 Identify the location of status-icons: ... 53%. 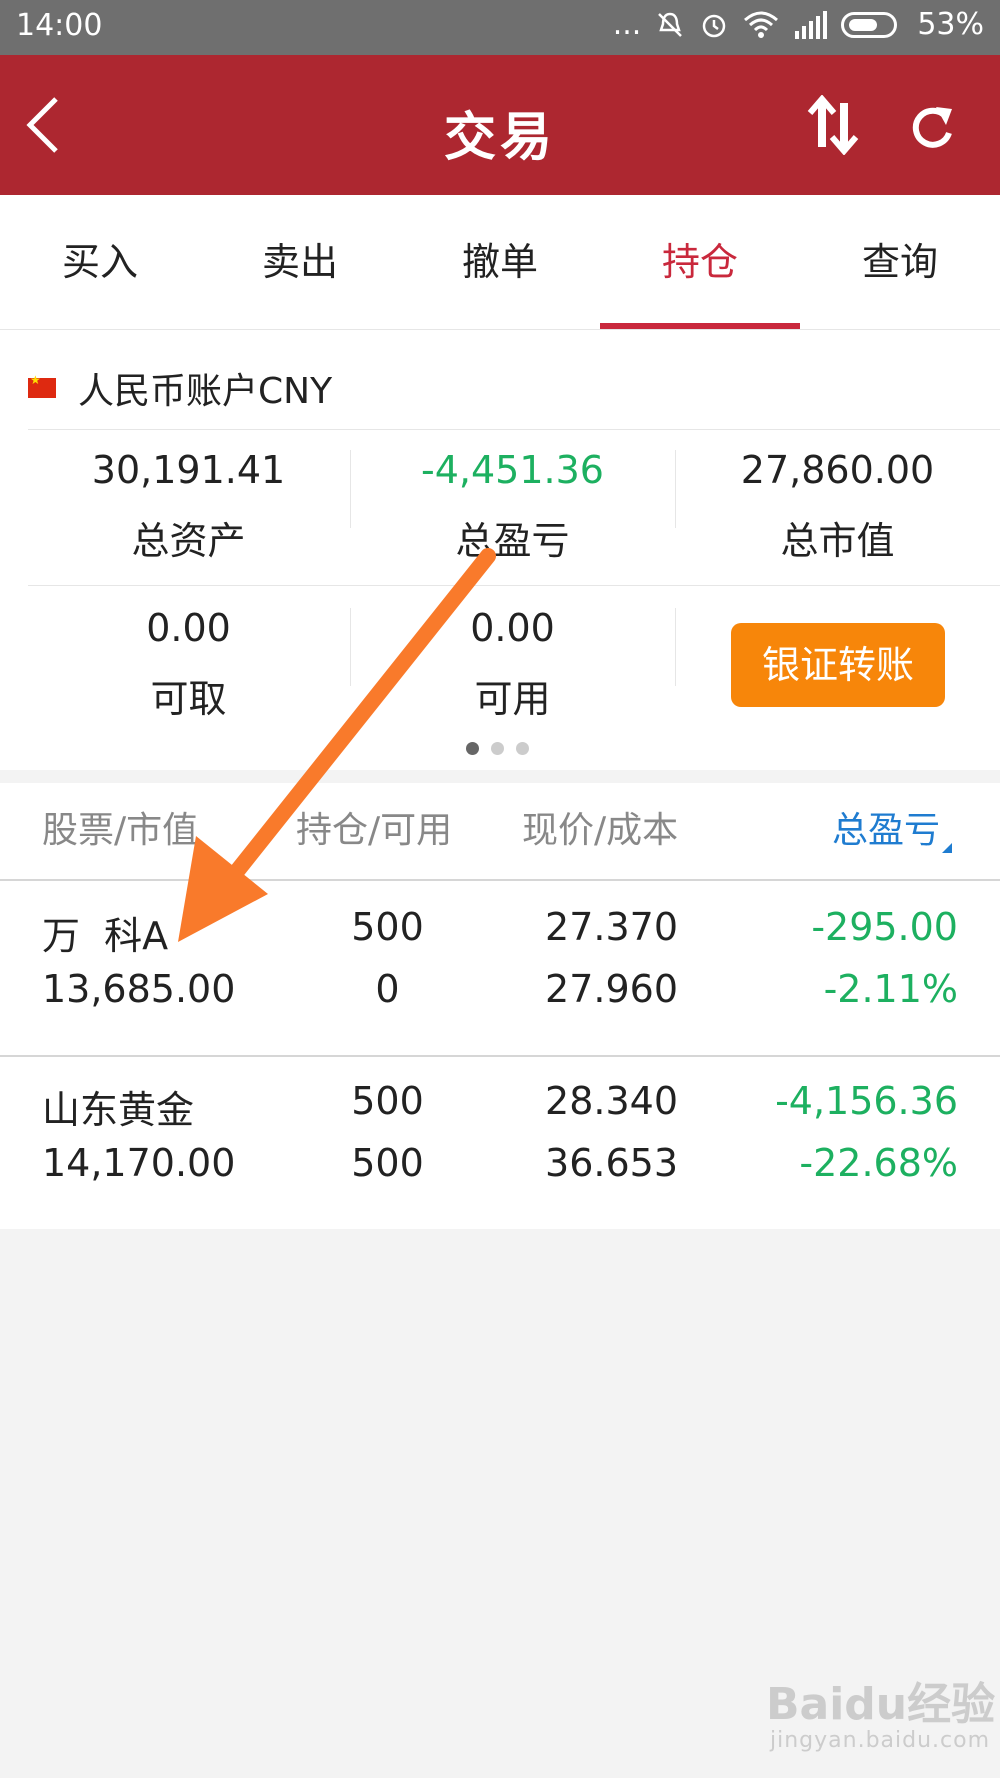
(798, 24).